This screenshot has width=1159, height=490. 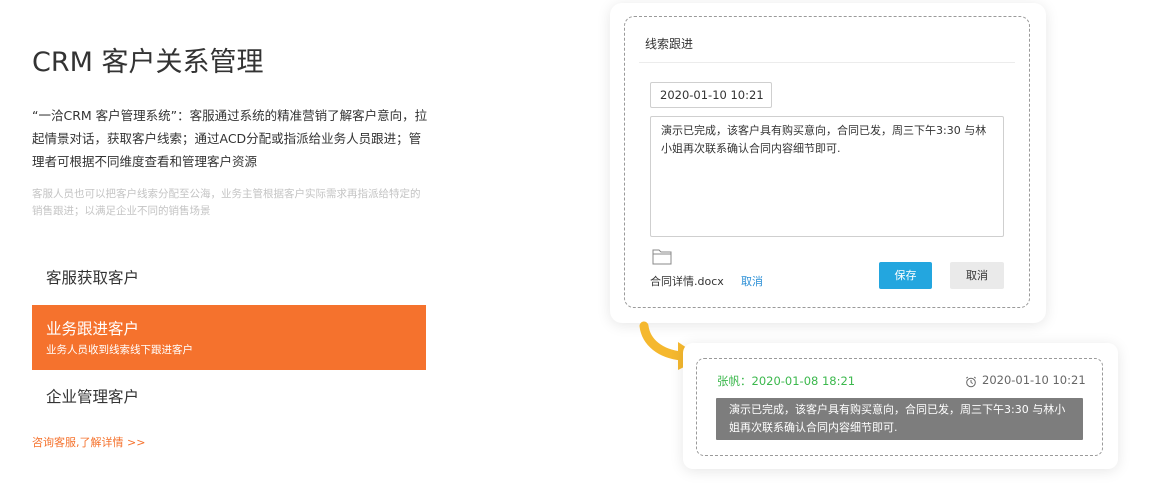 I want to click on feature-subtitle: 业务人员收到线索线下跟进客户, so click(x=119, y=350).